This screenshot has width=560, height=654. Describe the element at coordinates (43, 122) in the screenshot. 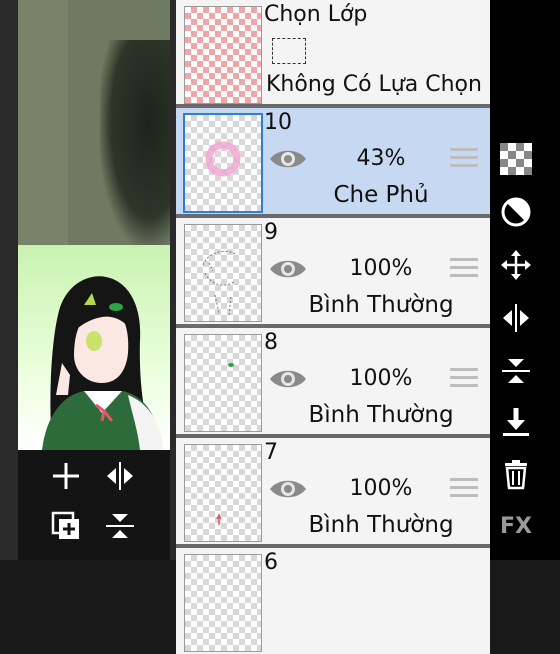

I see `canvas-shade` at that location.